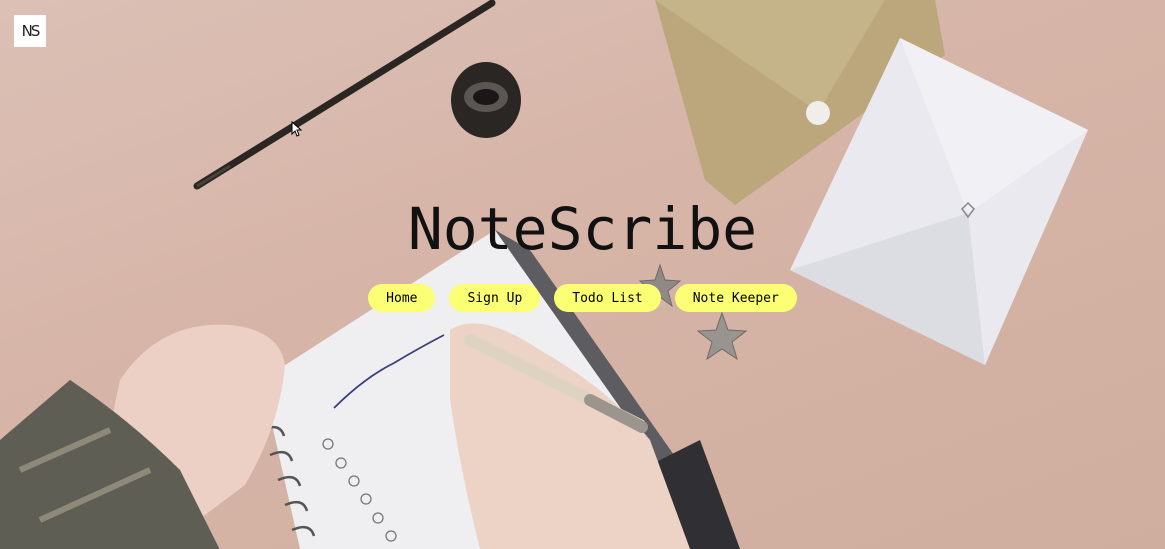 The height and width of the screenshot is (549, 1165). What do you see at coordinates (582, 229) in the screenshot?
I see `page-title: NoteScribe` at bounding box center [582, 229].